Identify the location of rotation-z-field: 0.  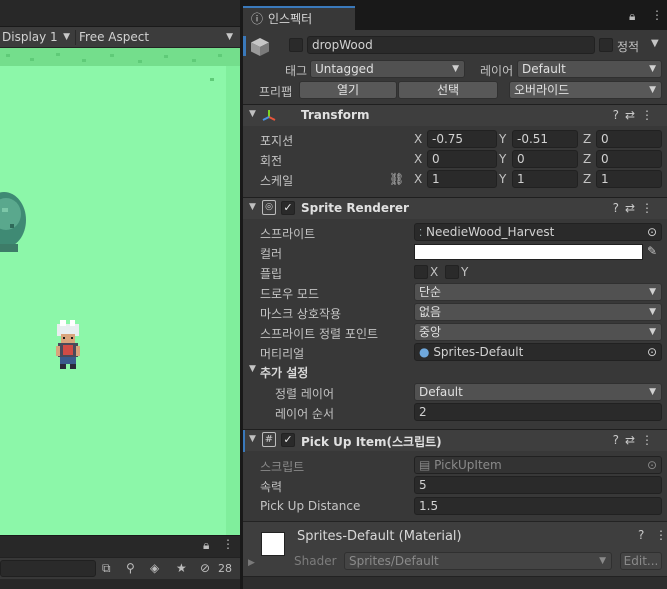
(629, 159).